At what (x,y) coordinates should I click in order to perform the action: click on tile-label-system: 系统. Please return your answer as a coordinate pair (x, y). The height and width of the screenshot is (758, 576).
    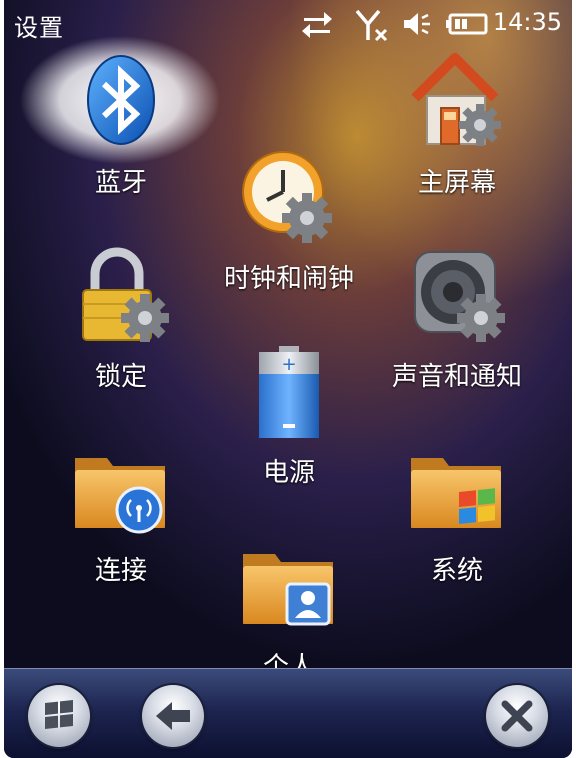
    Looking at the image, I should click on (456, 571).